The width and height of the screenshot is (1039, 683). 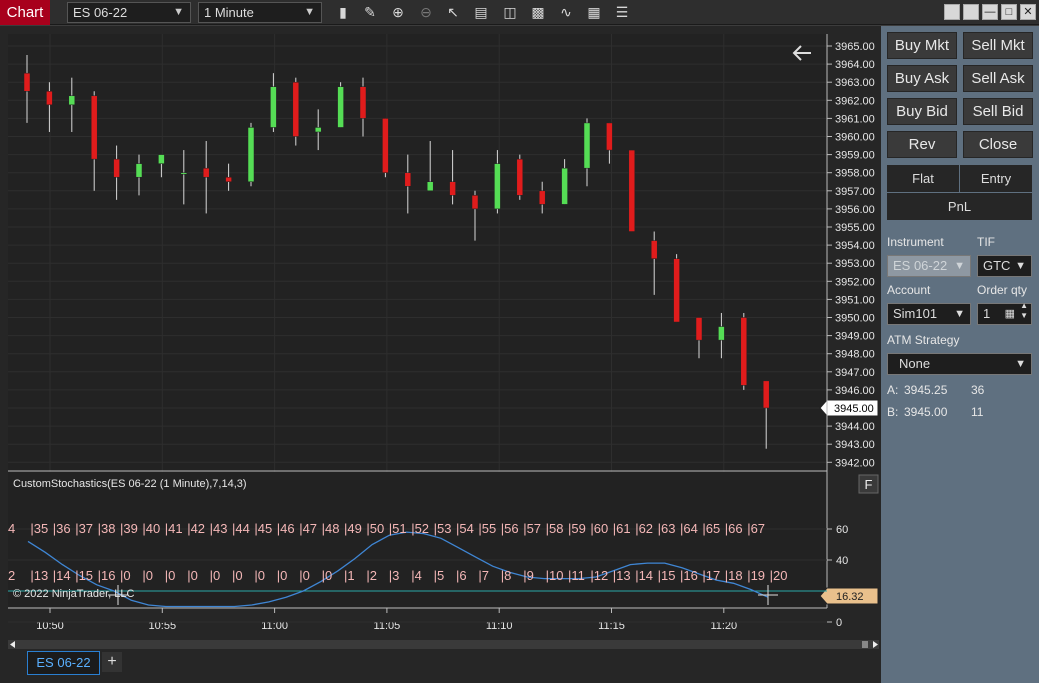 I want to click on pointer-icon: ↖, so click(x=453, y=12).